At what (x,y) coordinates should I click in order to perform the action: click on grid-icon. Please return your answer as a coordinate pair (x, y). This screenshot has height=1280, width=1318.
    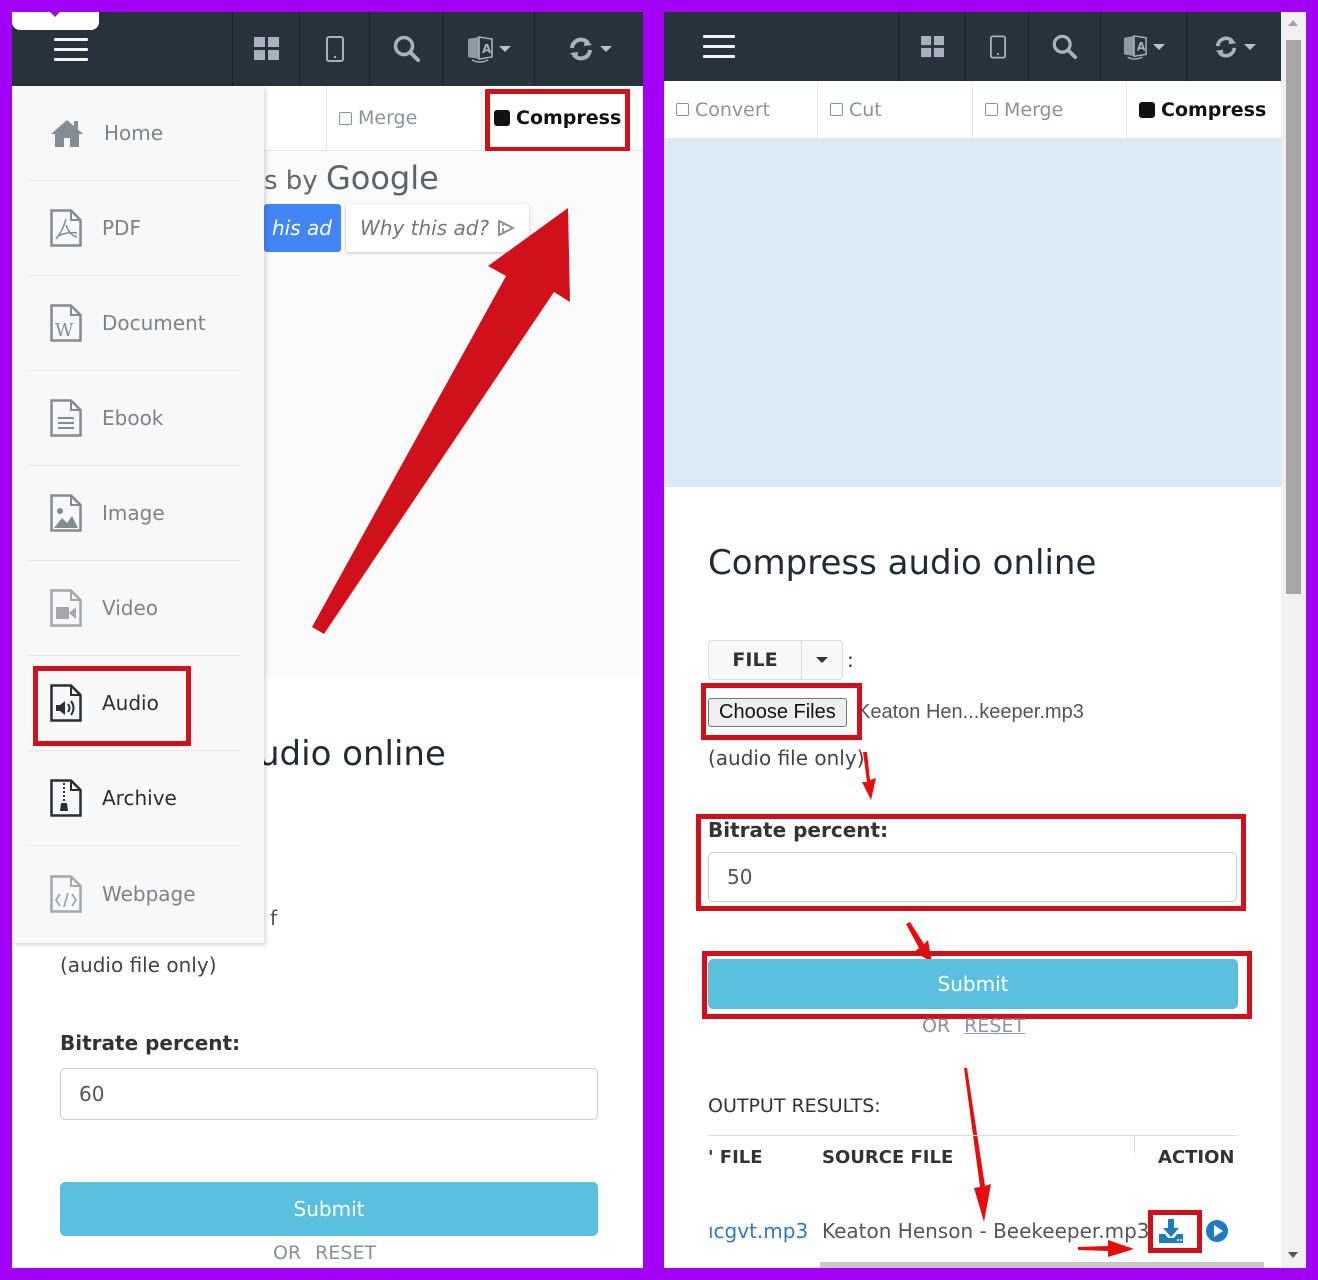
    Looking at the image, I should click on (266, 48).